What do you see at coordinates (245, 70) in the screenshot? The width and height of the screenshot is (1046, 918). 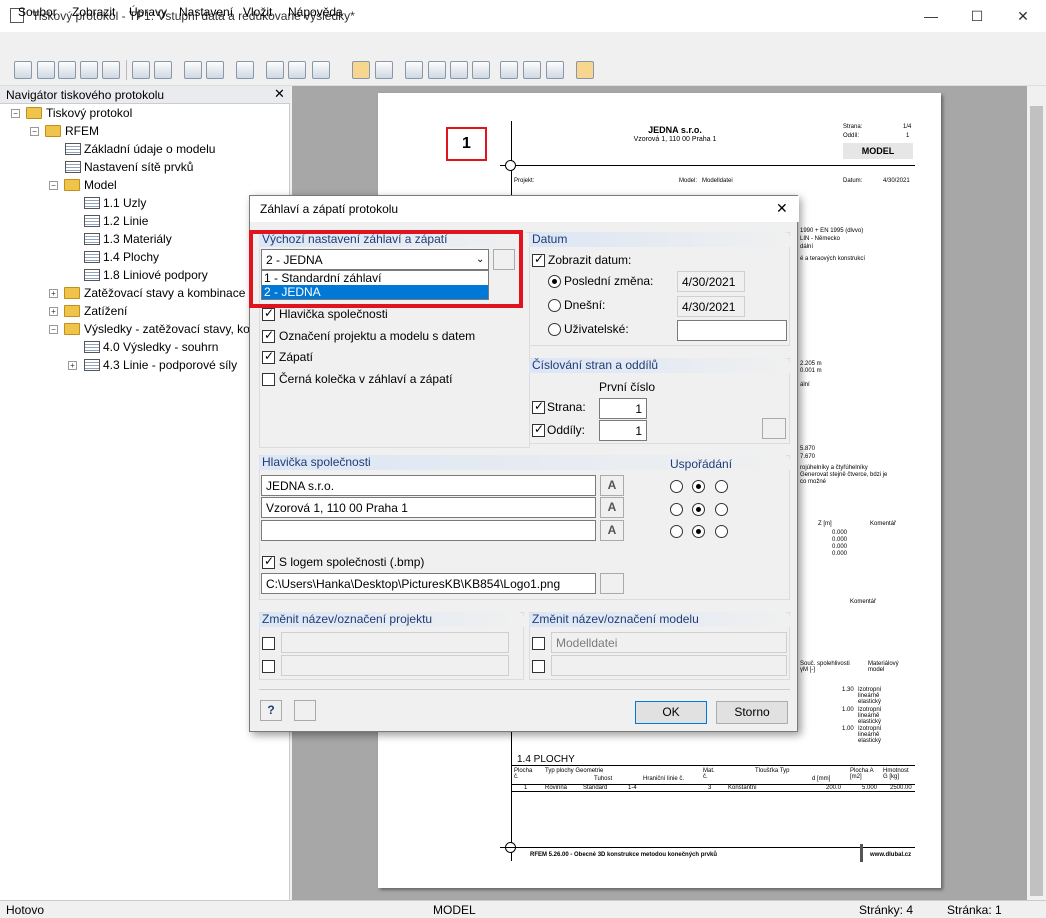 I see `page-icon` at bounding box center [245, 70].